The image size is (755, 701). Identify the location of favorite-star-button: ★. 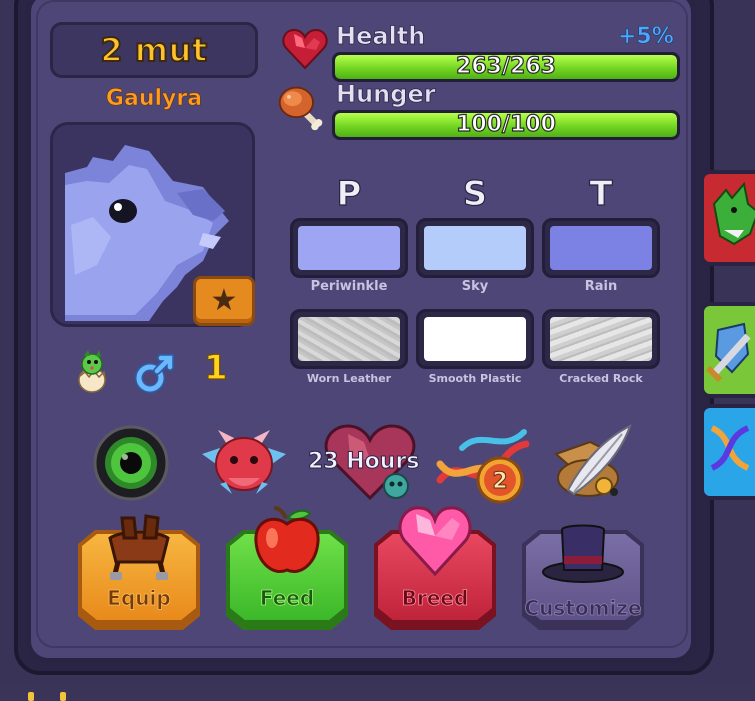
(224, 301).